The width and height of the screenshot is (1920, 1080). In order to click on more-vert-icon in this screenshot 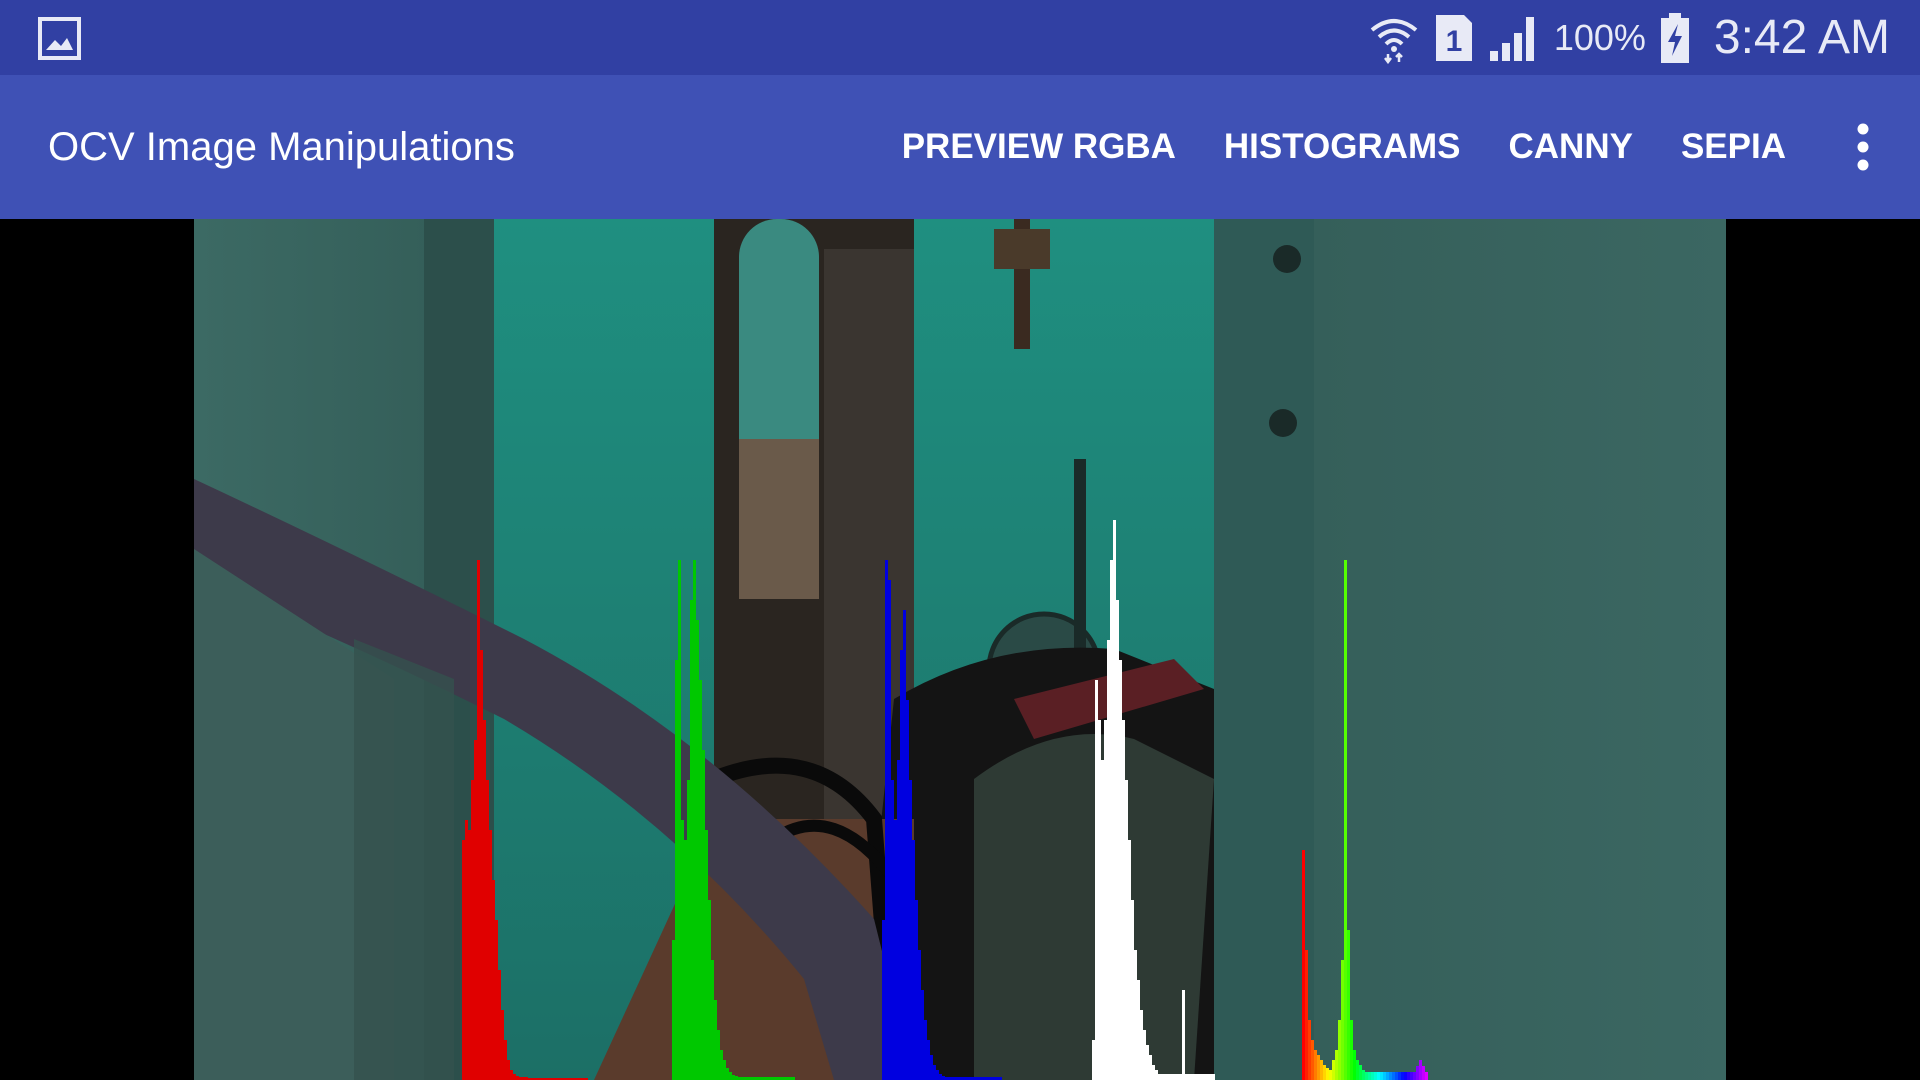, I will do `click(1863, 147)`.